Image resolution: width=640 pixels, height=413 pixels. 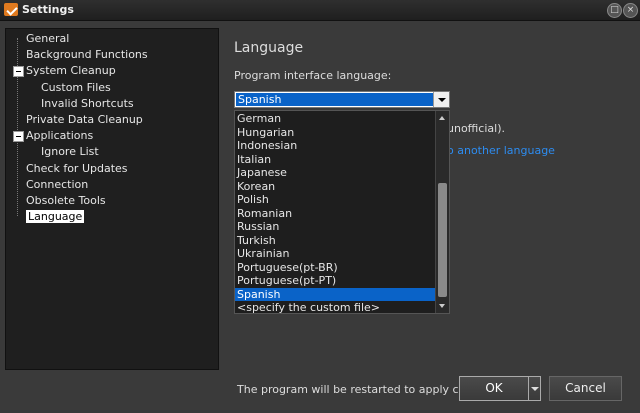 I want to click on tree-item: Private Data Cleanup, so click(x=84, y=119).